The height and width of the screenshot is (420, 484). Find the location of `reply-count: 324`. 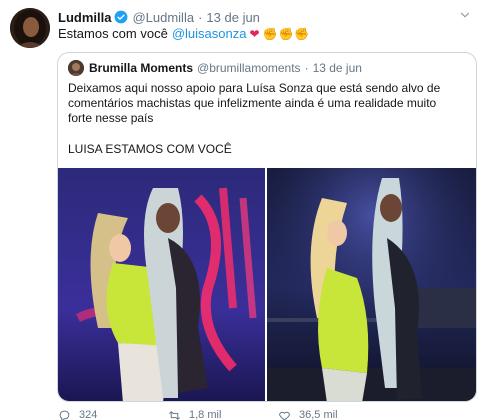

reply-count: 324 is located at coordinates (88, 414).